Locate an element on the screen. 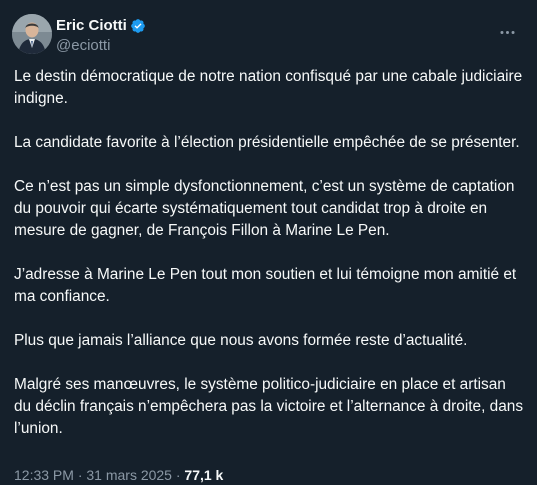 The height and width of the screenshot is (485, 537). author-handle: @eciotti is located at coordinates (101, 46).